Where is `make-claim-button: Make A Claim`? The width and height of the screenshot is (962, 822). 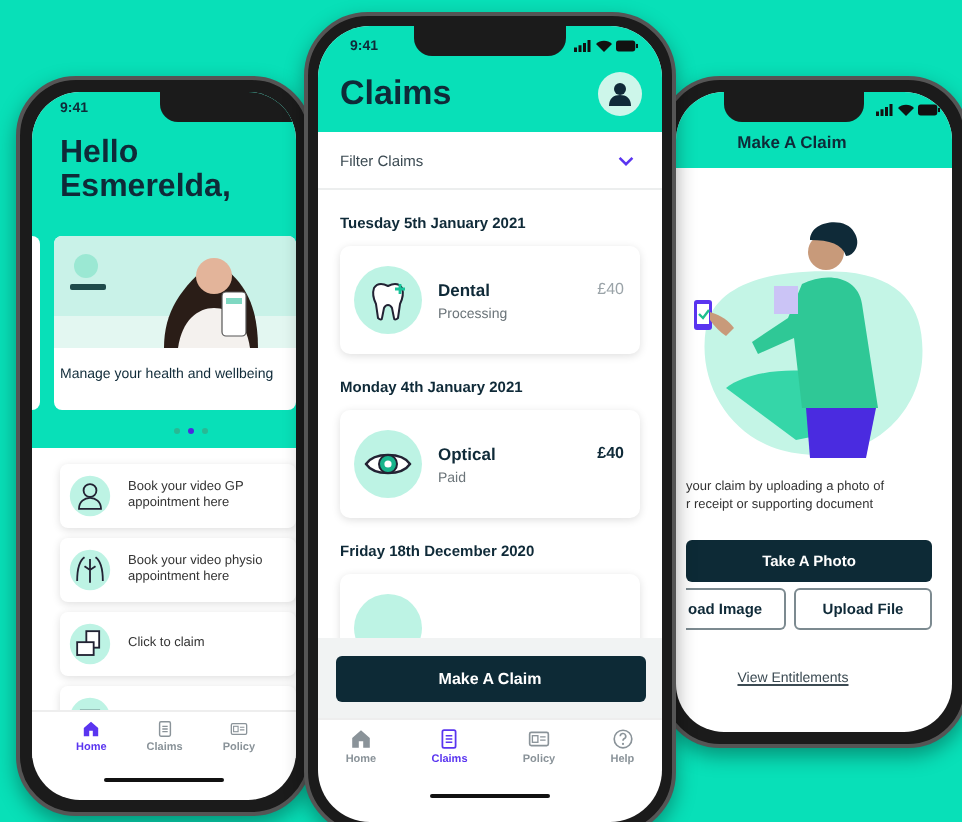
make-claim-button: Make A Claim is located at coordinates (490, 678).